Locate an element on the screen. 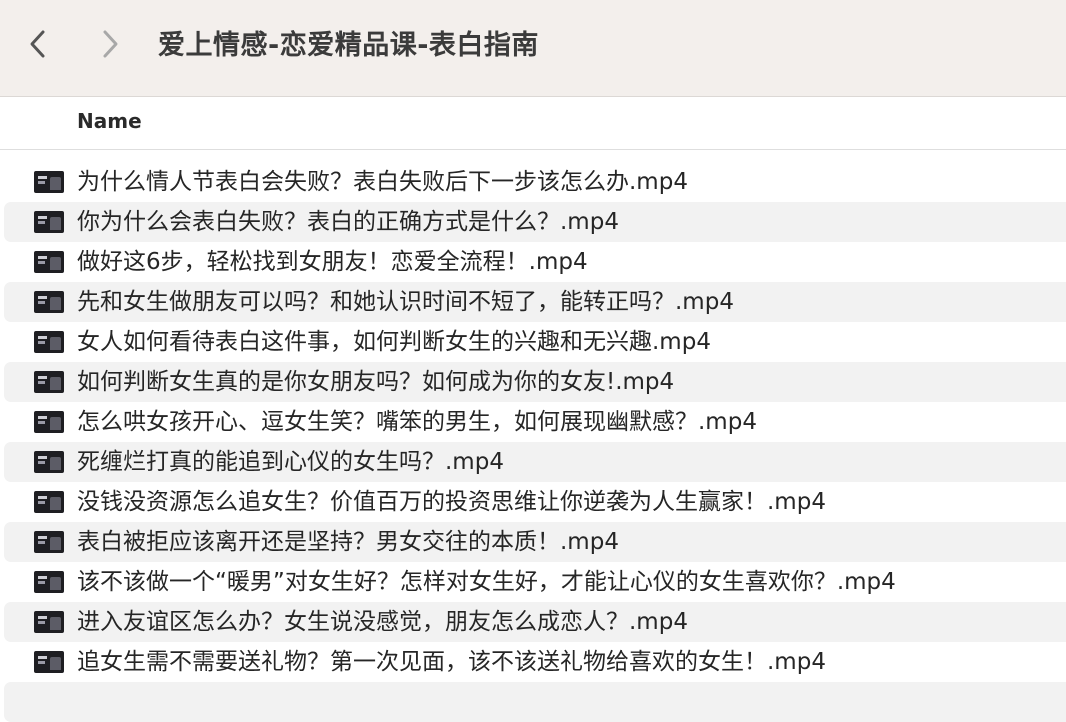 This screenshot has height=722, width=1066. file-row: 追女生需不需要送礼物？第一次见面，该不该送礼物给喜欢的女生！.mp4 is located at coordinates (535, 662).